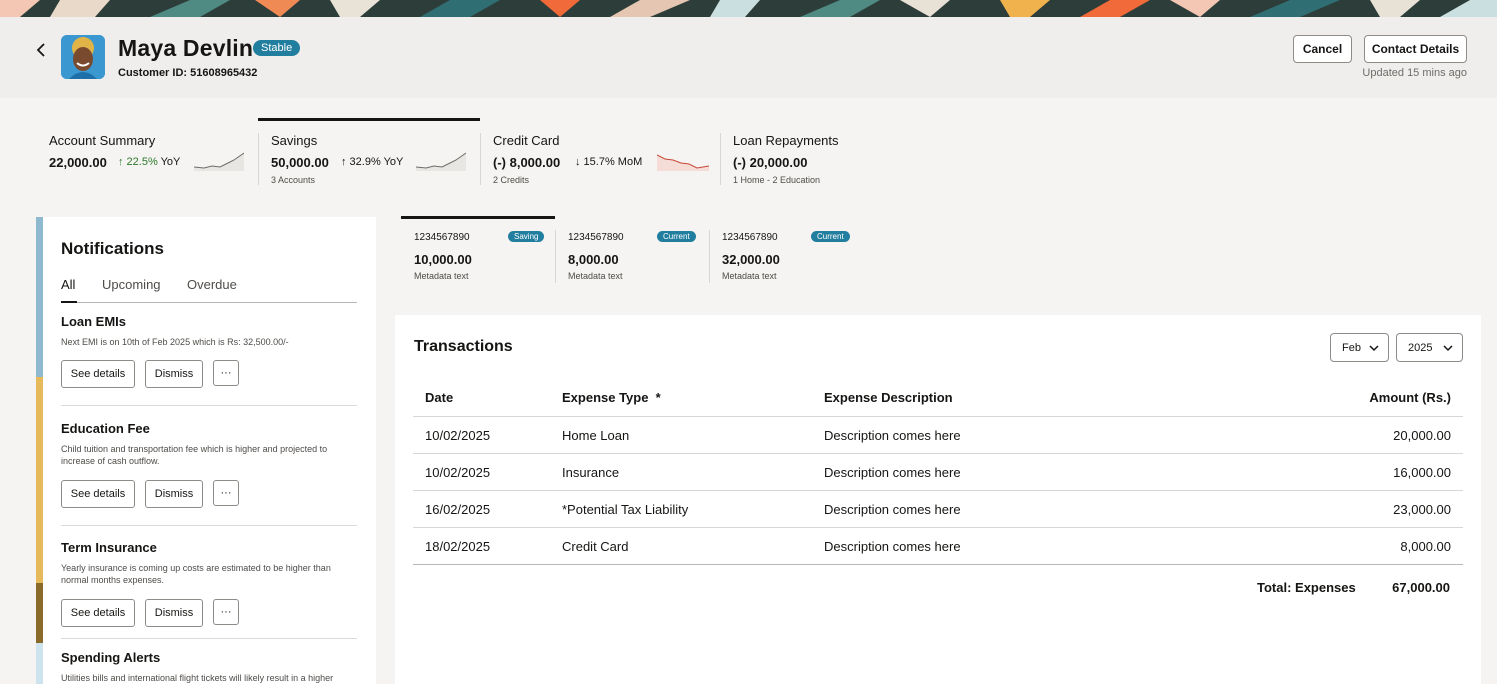 The image size is (1497, 684). What do you see at coordinates (683, 162) in the screenshot?
I see `sparkline-down-icon` at bounding box center [683, 162].